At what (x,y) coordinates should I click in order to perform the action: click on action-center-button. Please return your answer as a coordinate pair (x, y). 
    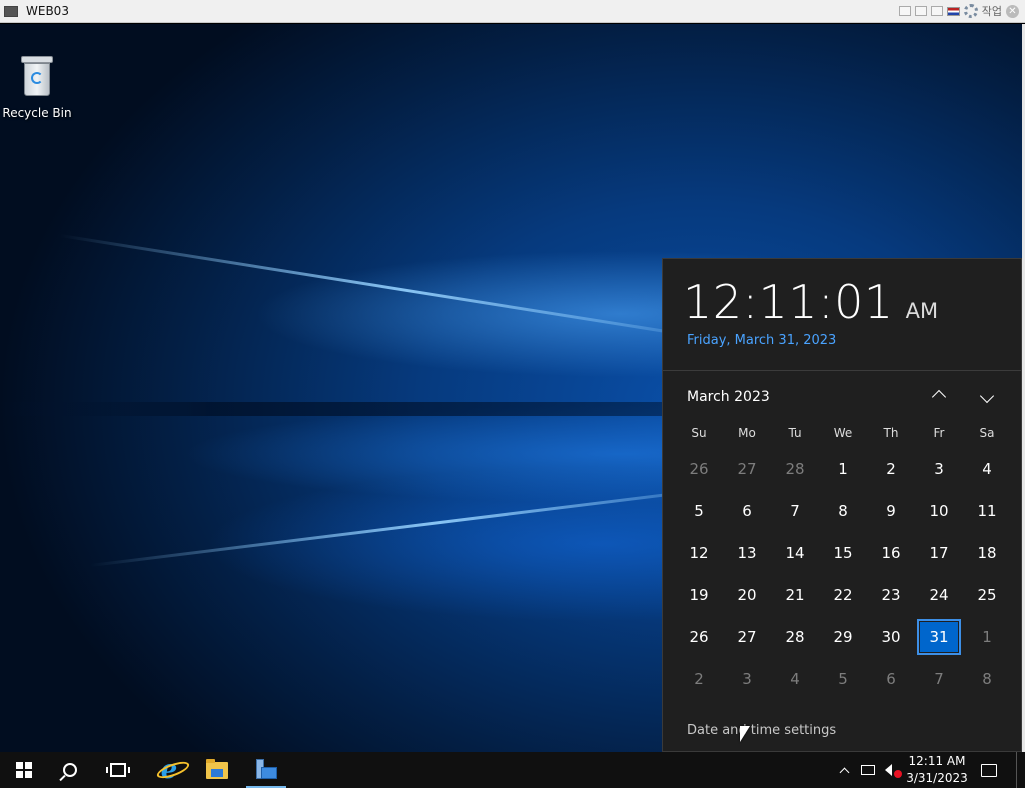
    Looking at the image, I should click on (989, 770).